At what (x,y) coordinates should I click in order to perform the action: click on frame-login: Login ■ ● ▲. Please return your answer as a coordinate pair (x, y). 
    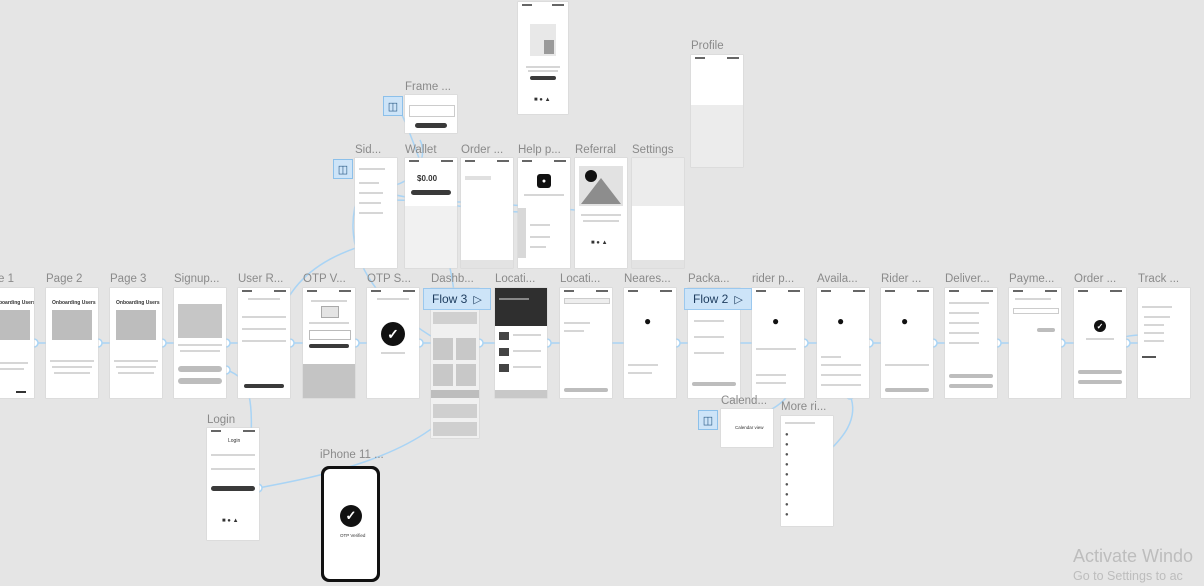
    Looking at the image, I should click on (233, 484).